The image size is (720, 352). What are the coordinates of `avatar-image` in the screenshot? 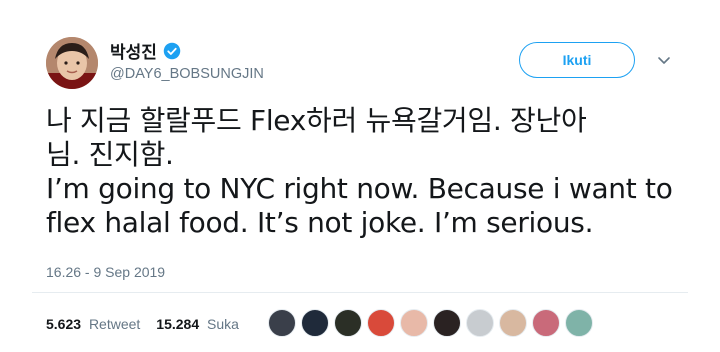 It's located at (72, 63).